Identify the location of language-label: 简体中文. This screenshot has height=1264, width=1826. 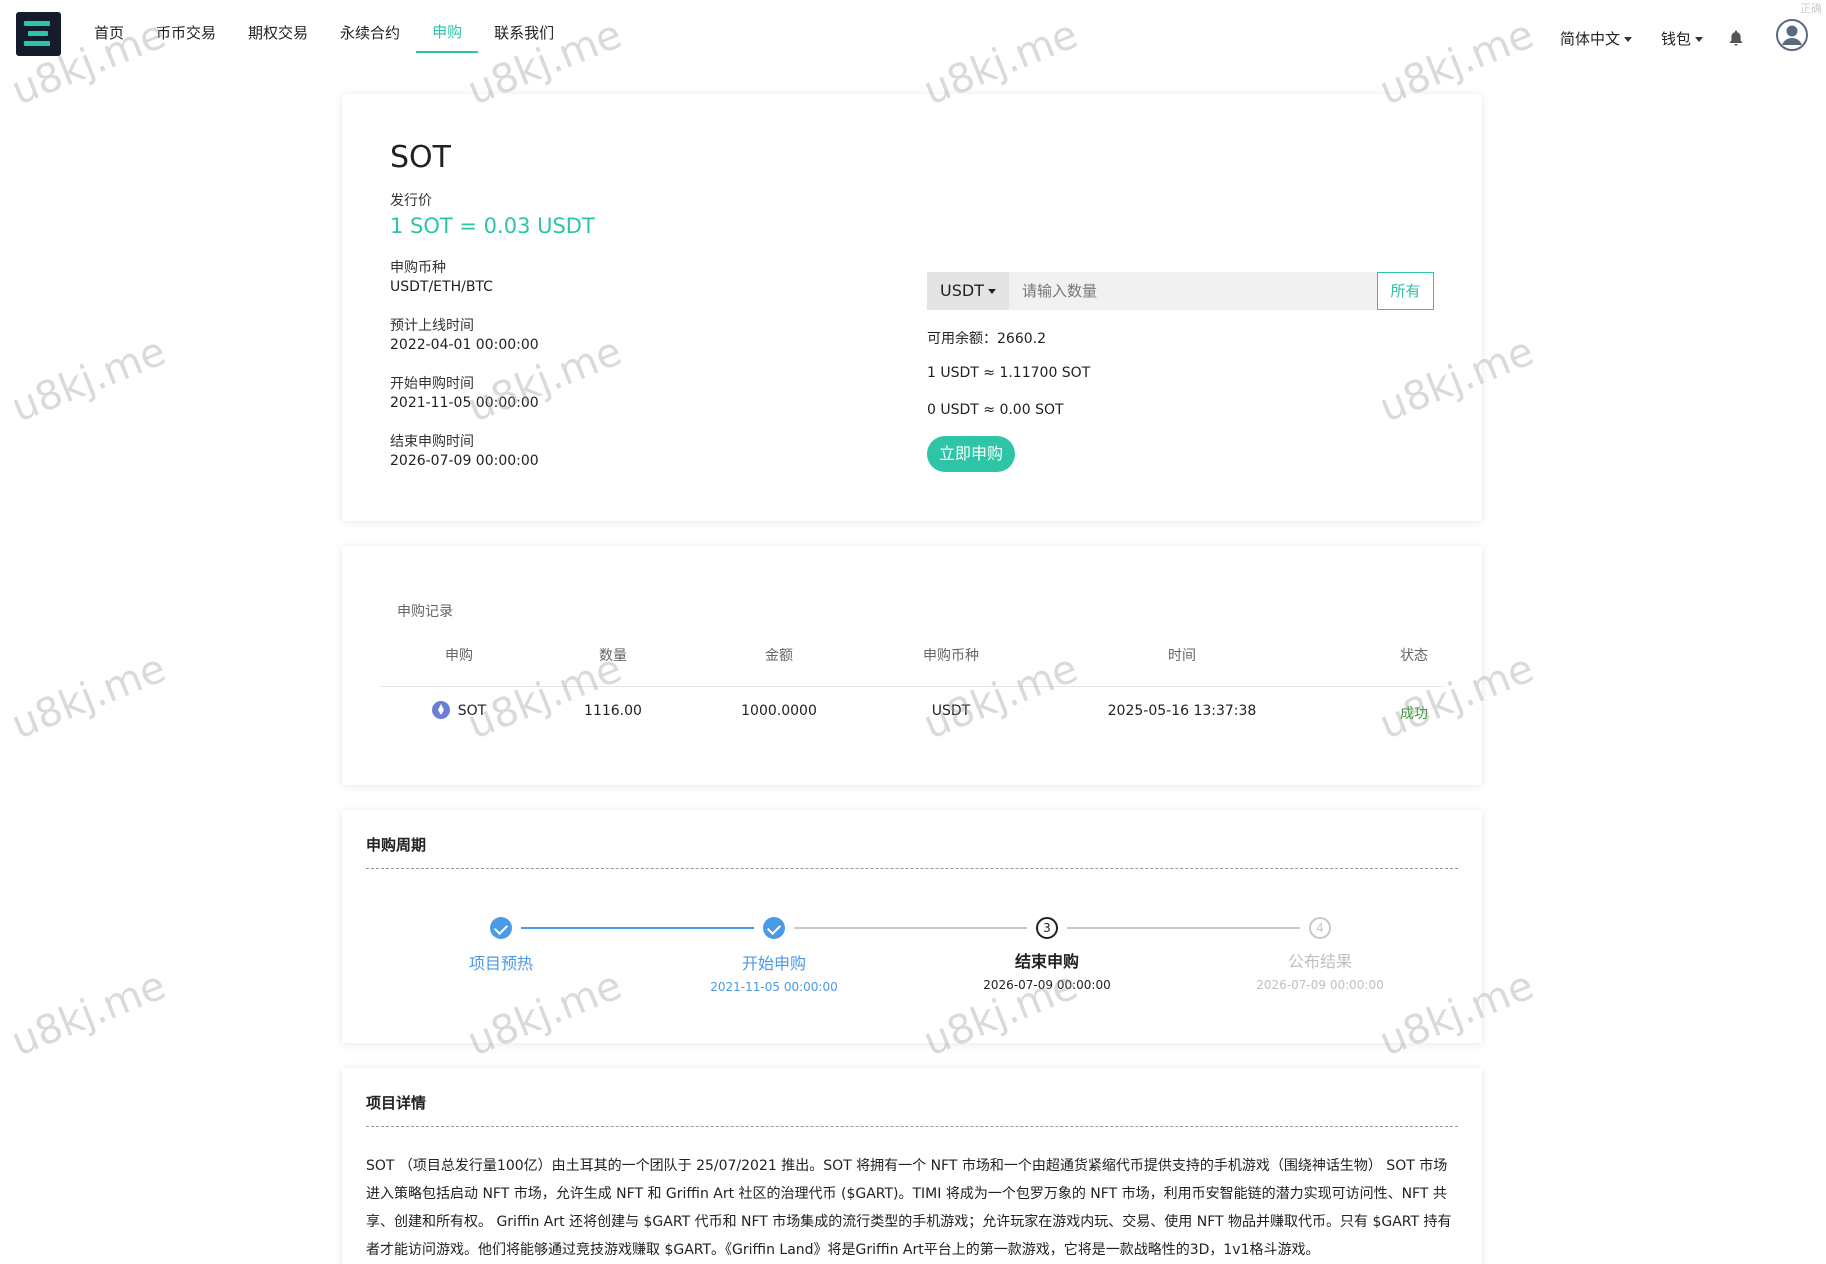
(1590, 39).